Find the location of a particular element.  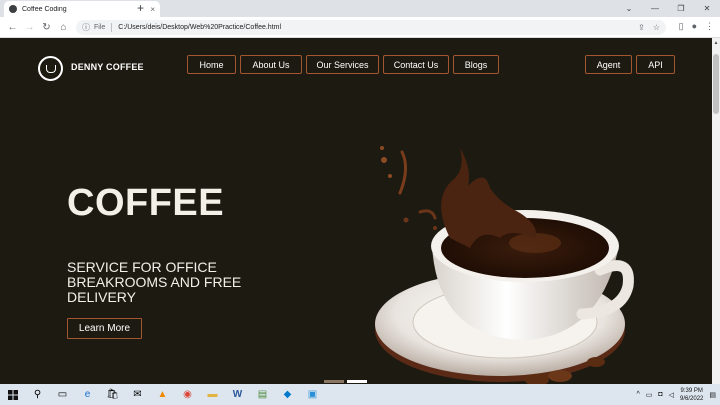

tab-search-icon: ⌄ is located at coordinates (629, 8).